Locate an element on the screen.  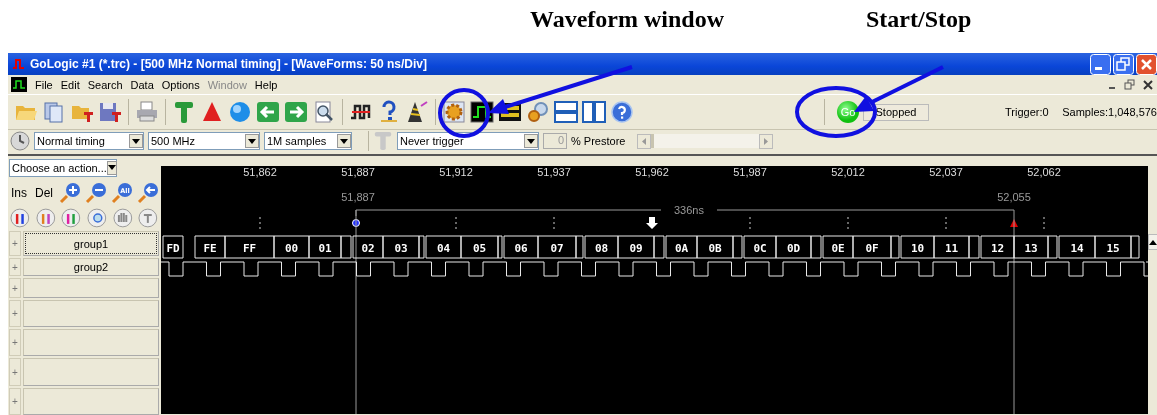
bus-value: 02 is located at coordinates (368, 248).